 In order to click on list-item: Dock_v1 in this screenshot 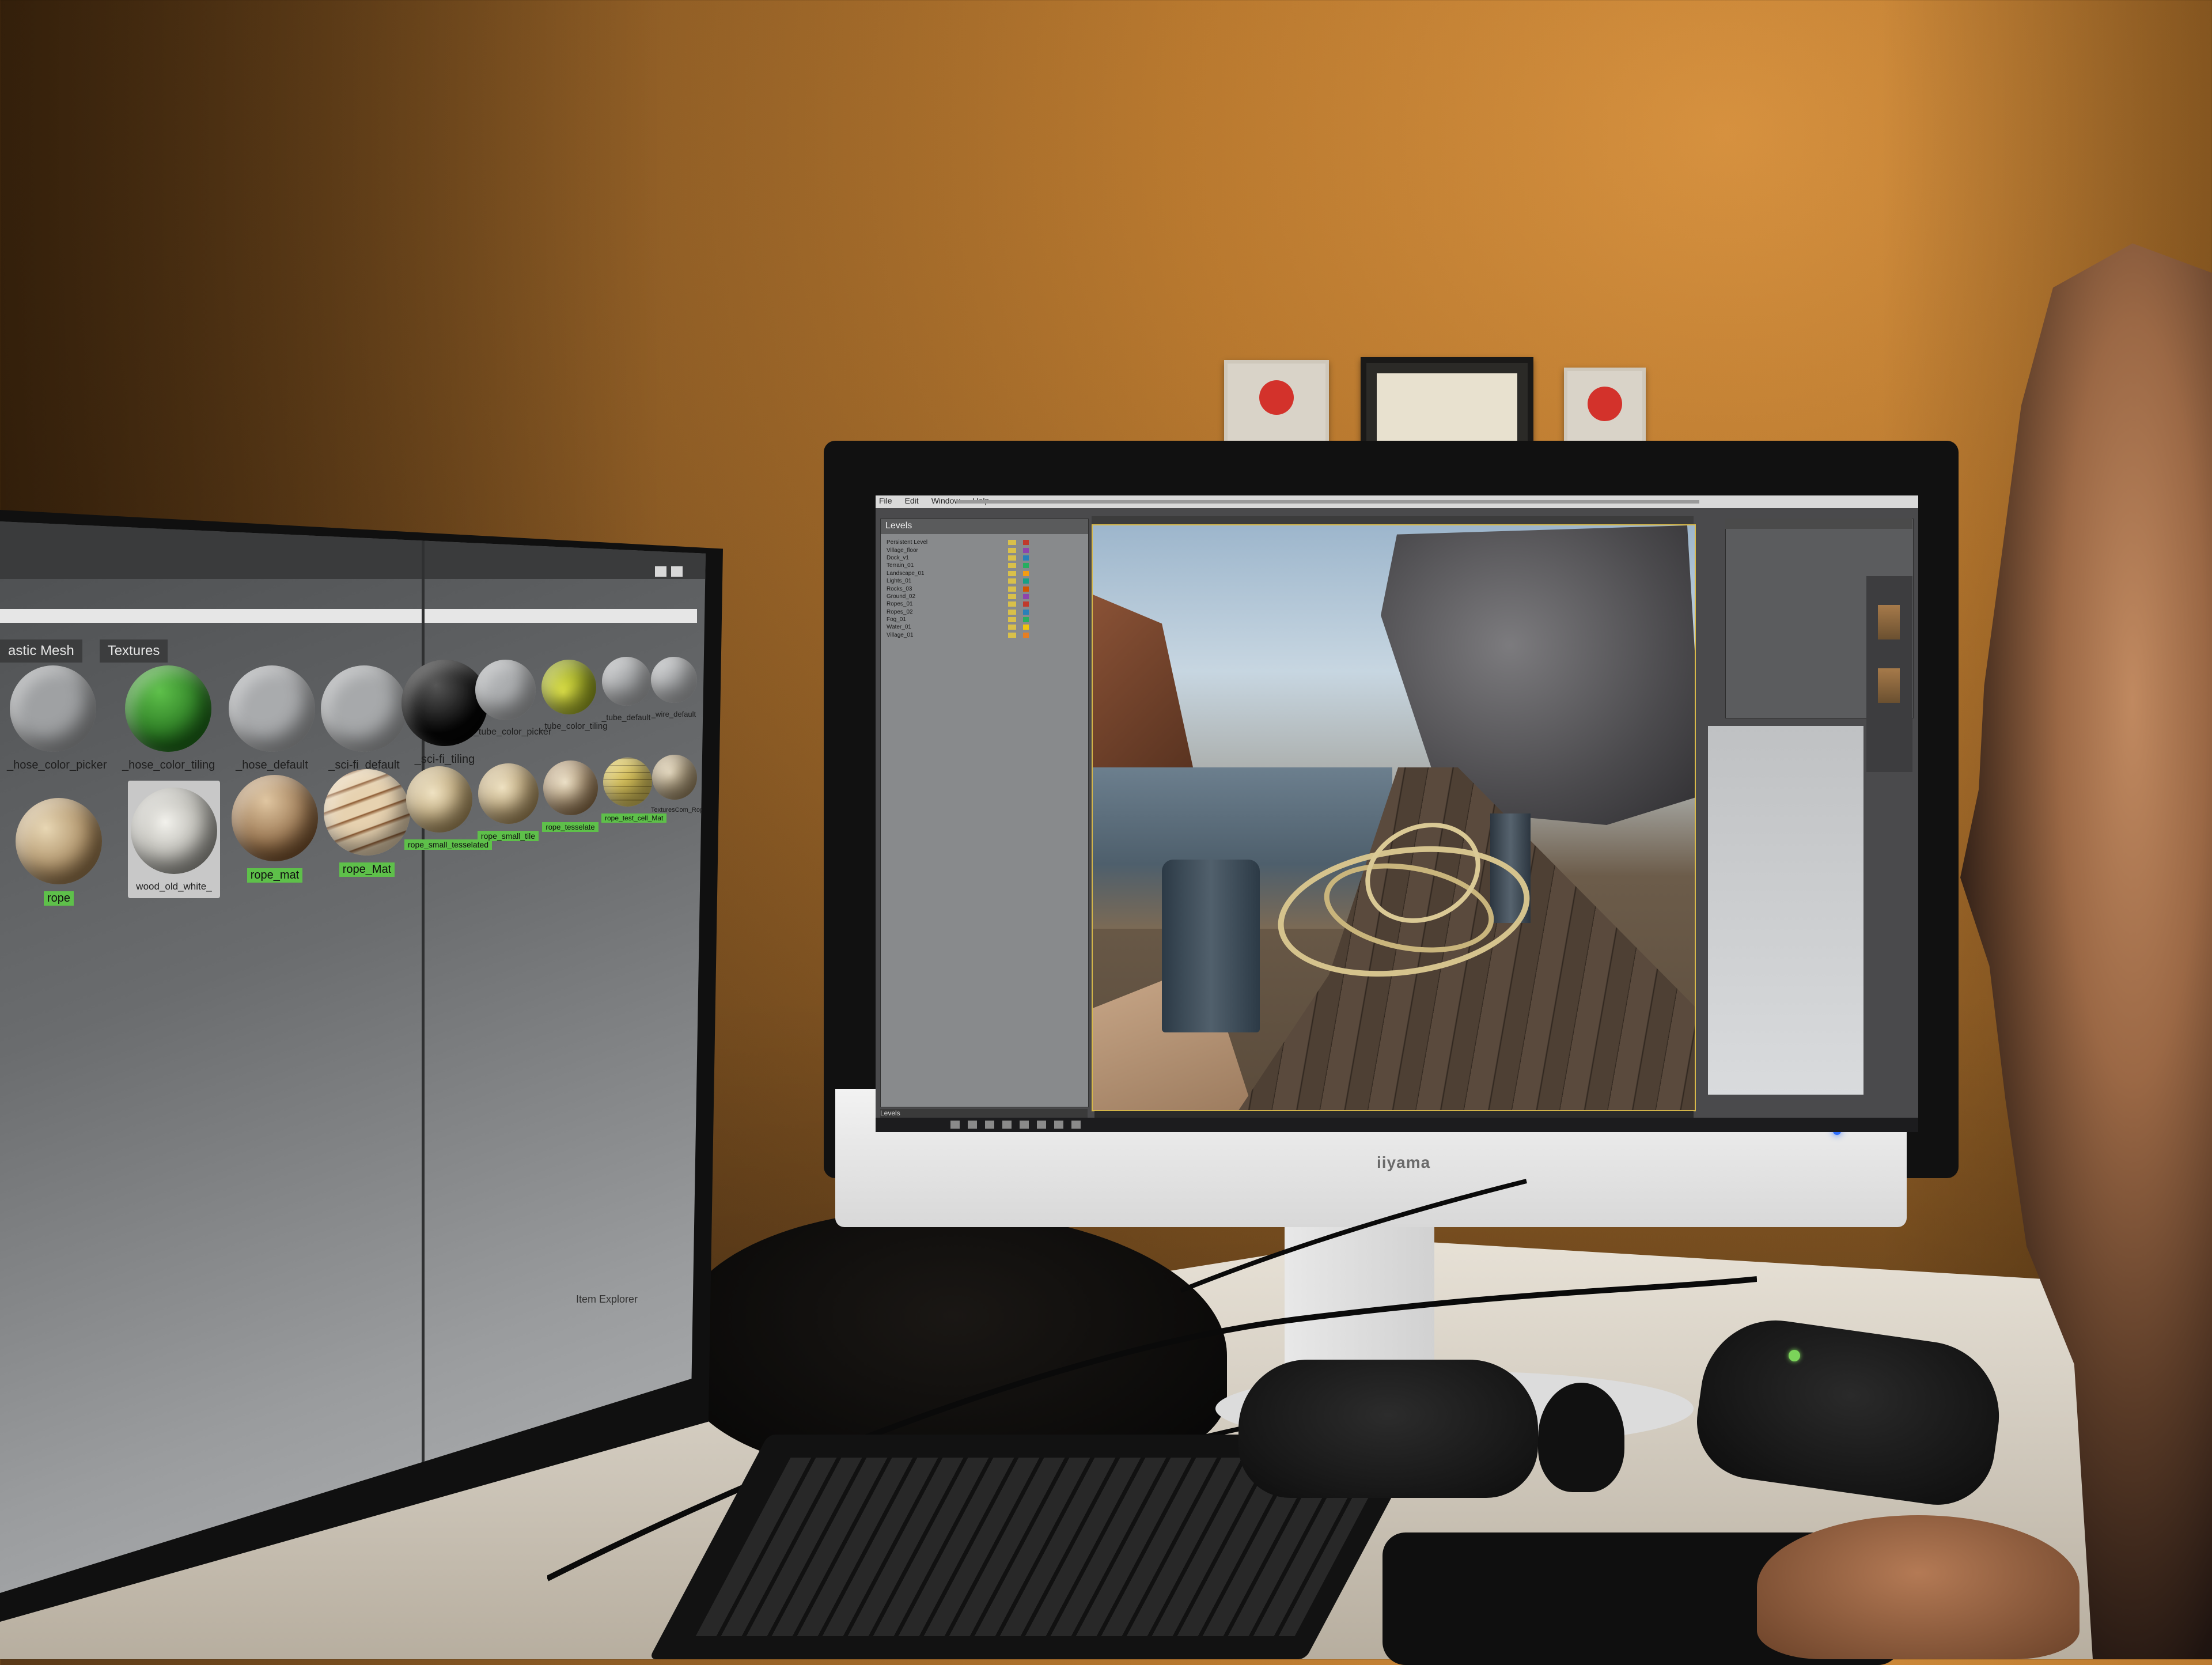, I will do `click(982, 558)`.